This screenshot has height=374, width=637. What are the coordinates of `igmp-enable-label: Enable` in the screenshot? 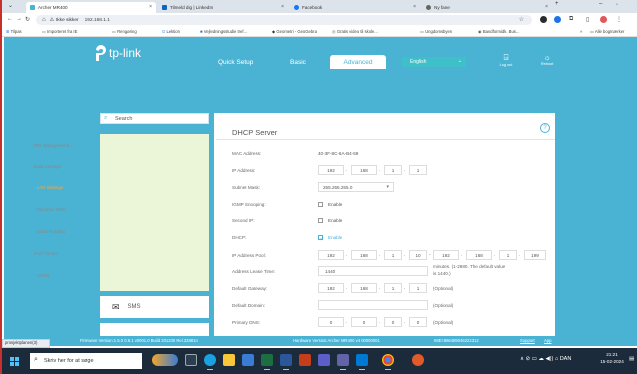 It's located at (335, 204).